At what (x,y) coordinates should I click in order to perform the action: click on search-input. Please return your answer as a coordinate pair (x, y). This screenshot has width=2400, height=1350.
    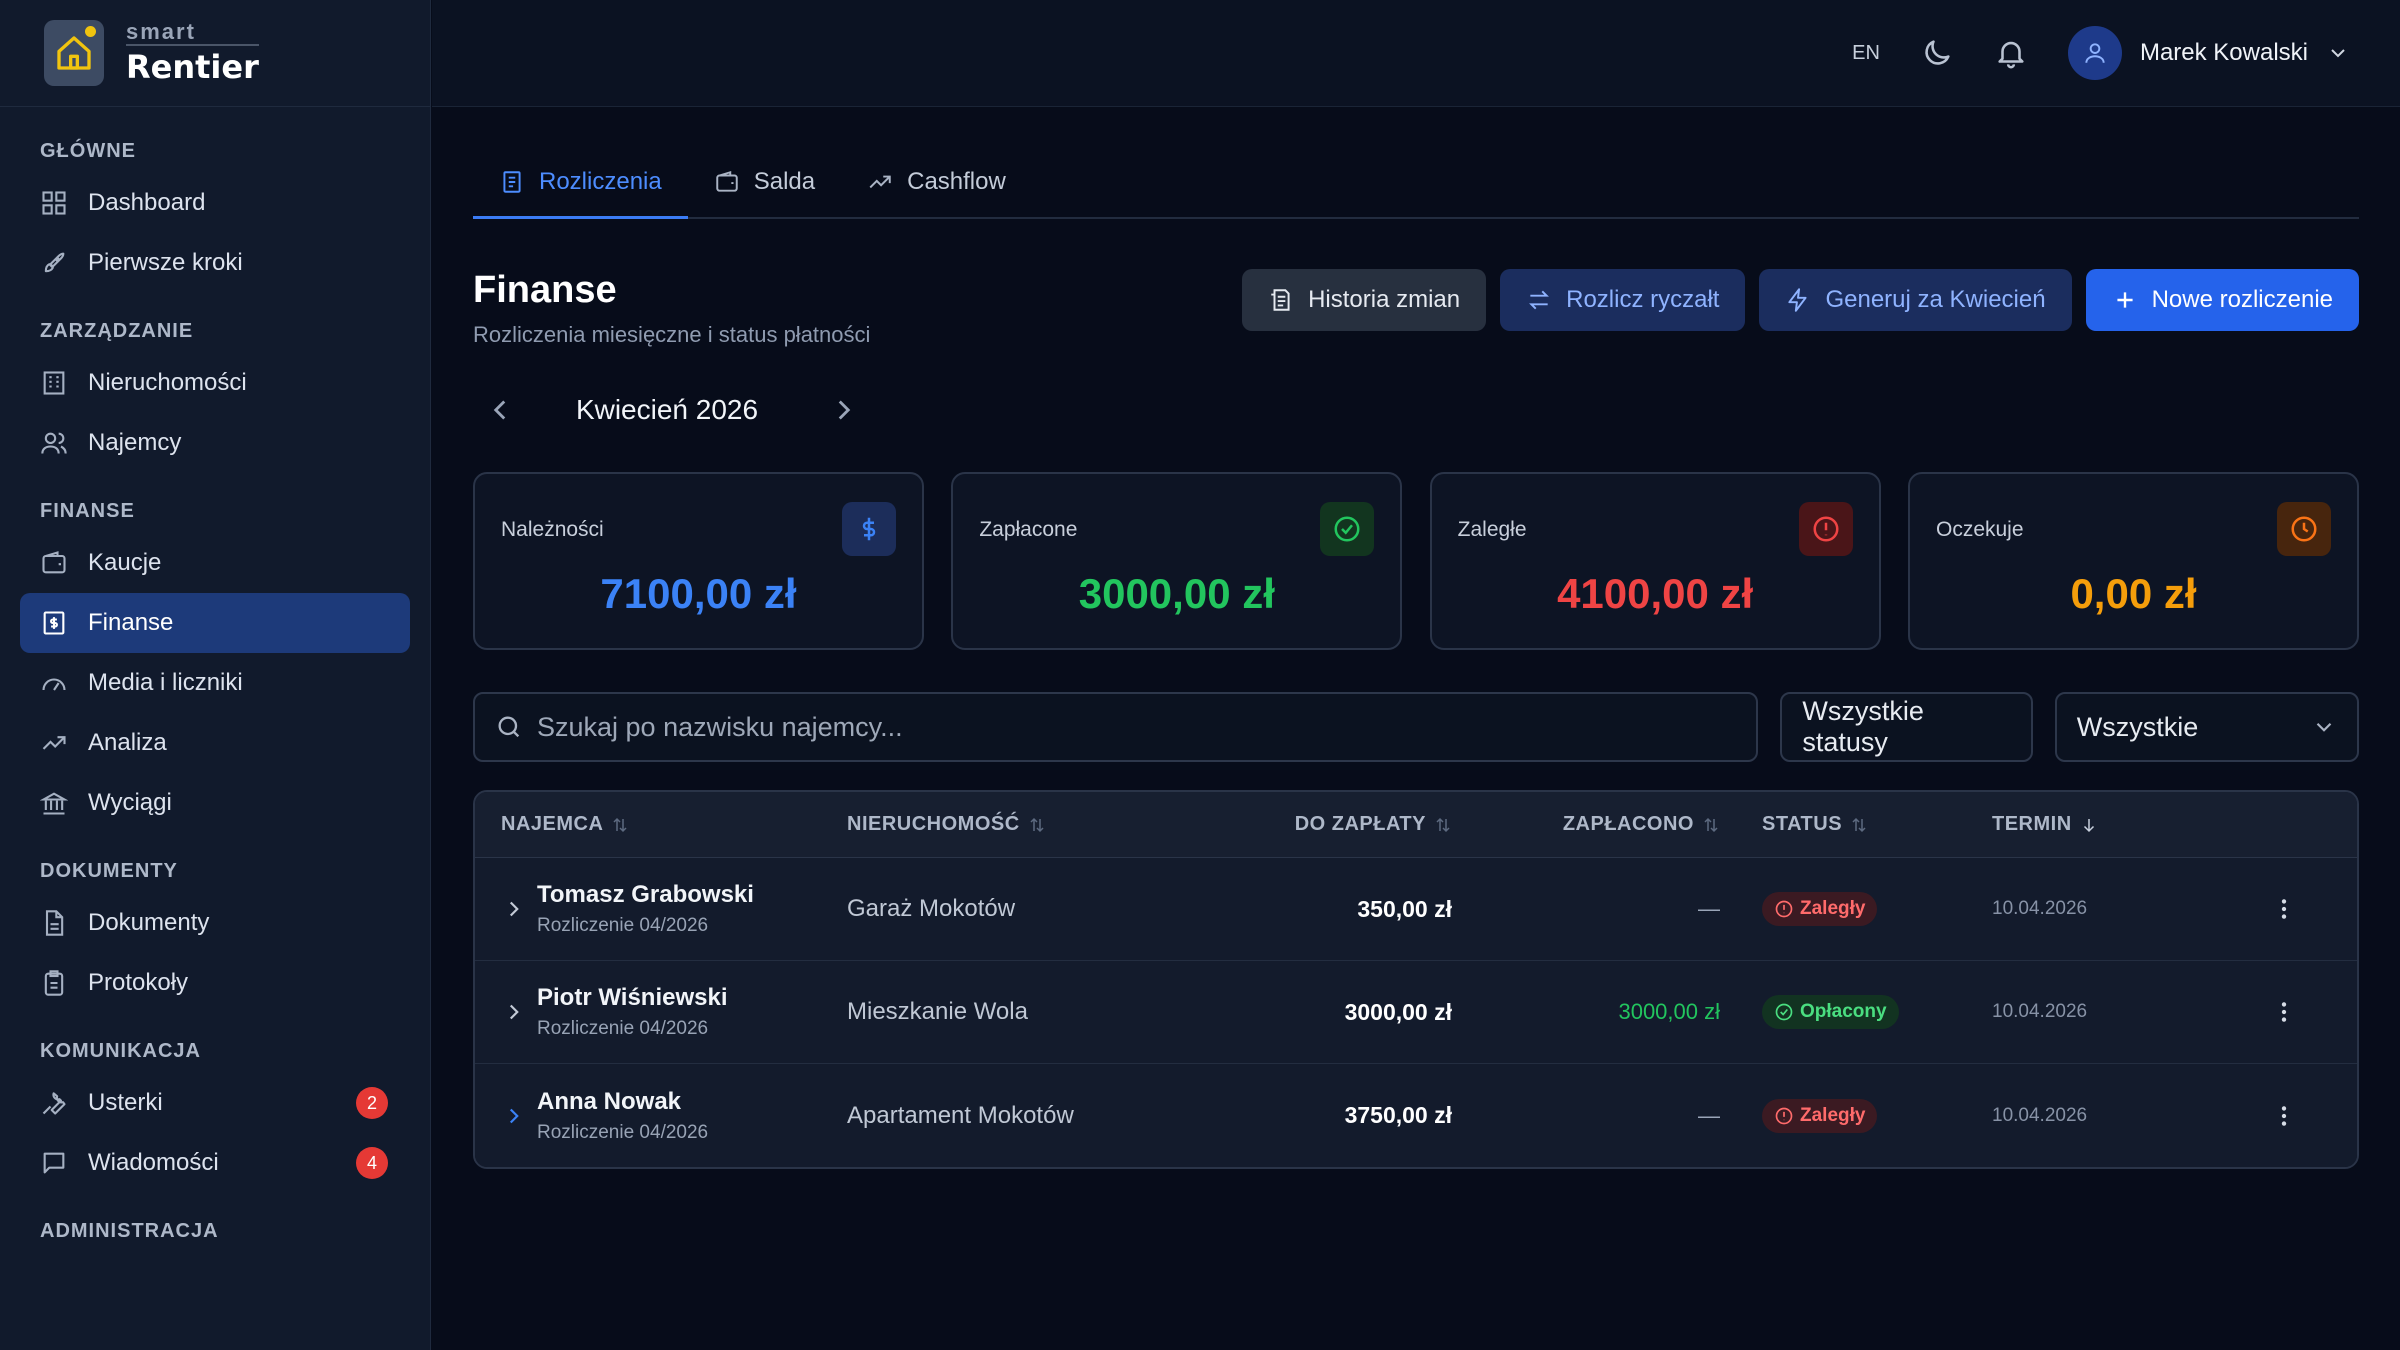
    Looking at the image, I should click on (1087, 727).